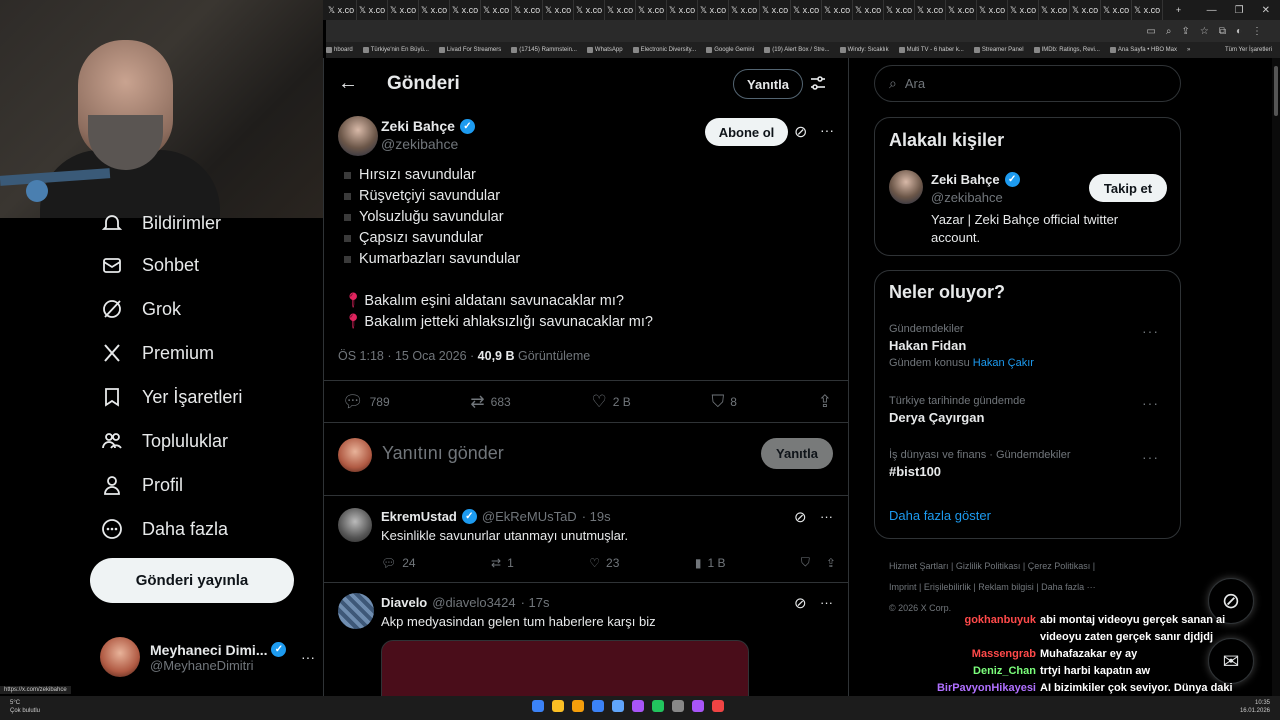 The image size is (1280, 720). Describe the element at coordinates (826, 602) in the screenshot. I see `reply-more-icon: ···` at that location.